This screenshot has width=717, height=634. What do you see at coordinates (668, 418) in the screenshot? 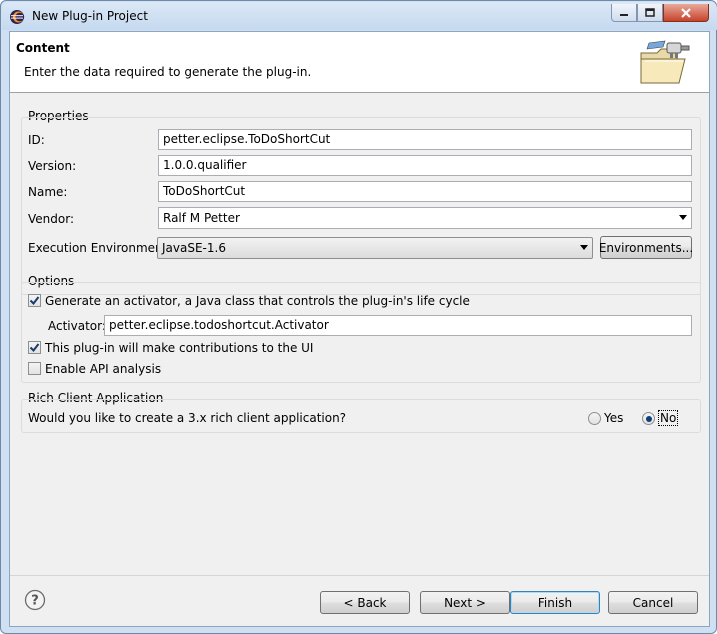
I see `rcp-no-label: No` at bounding box center [668, 418].